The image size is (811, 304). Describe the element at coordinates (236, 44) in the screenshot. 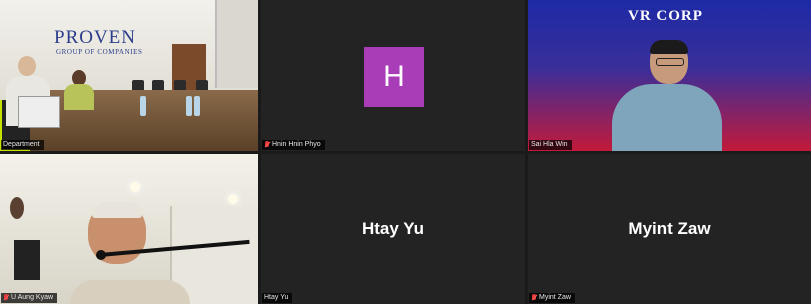

I see `room-window` at that location.